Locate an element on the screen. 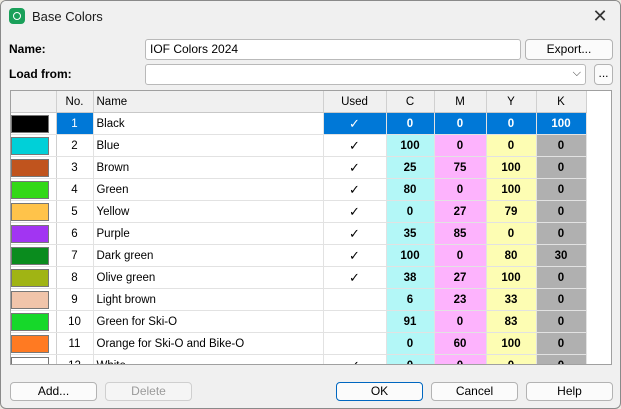 This screenshot has width=621, height=409. row-number: 2 is located at coordinates (75, 145).